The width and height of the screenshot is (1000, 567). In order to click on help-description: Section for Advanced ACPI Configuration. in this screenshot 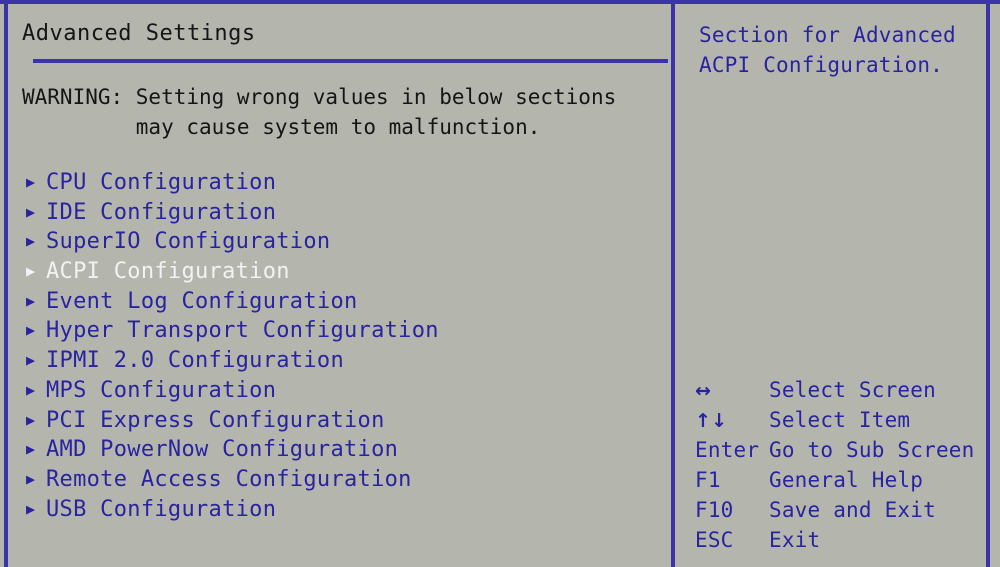, I will do `click(839, 50)`.